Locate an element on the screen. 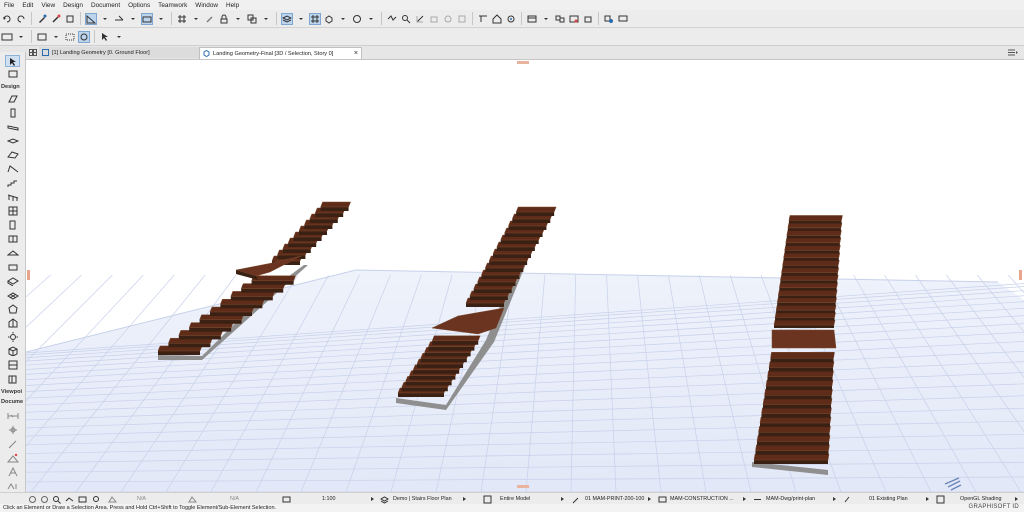 The image size is (1024, 512). detail-icon is located at coordinates (448, 19).